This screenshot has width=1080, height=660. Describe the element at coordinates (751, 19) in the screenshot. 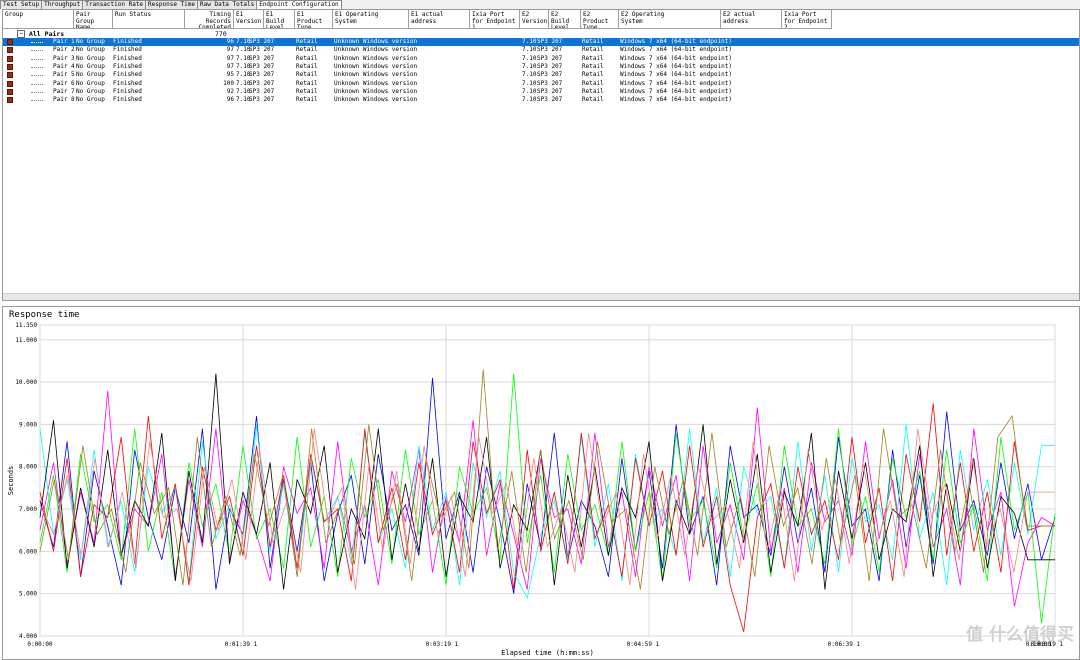

I see `column-header: E2 actual address` at that location.